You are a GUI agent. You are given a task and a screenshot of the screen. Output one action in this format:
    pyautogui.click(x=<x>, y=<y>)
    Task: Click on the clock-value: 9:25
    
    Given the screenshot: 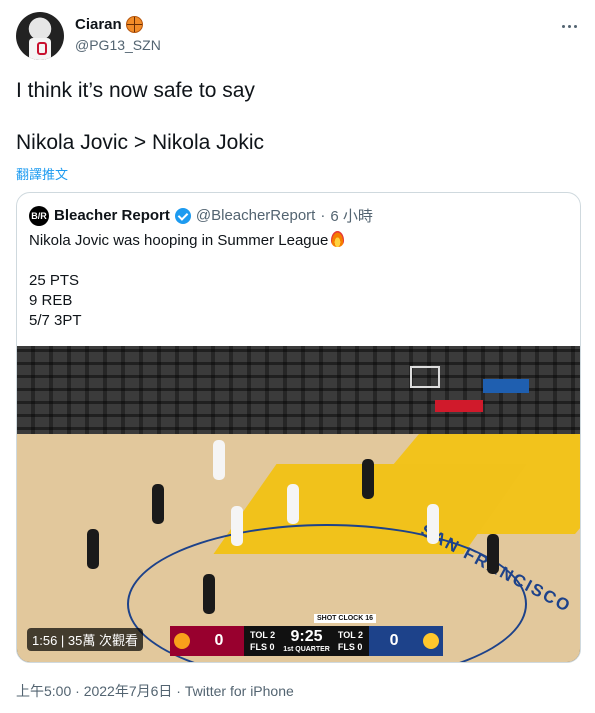 What is the action you would take?
    pyautogui.click(x=306, y=636)
    